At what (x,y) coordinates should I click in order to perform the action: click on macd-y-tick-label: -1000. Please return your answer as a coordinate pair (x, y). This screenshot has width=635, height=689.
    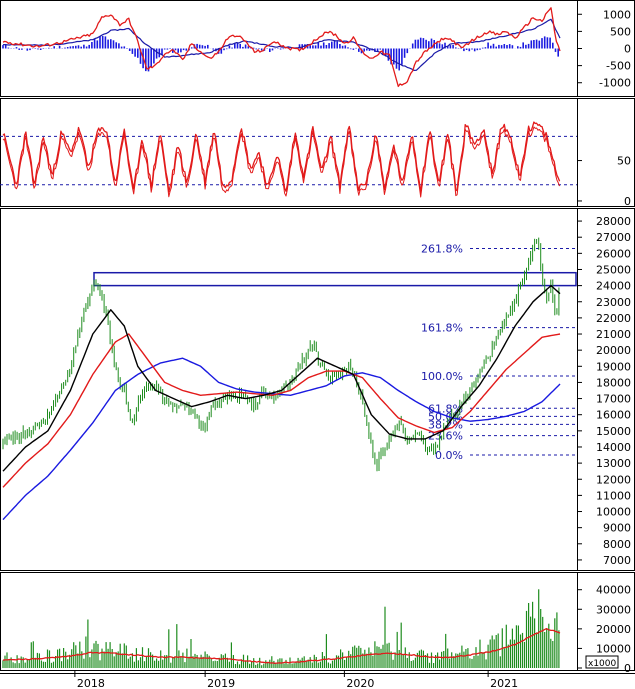
    Looking at the image, I should click on (615, 83).